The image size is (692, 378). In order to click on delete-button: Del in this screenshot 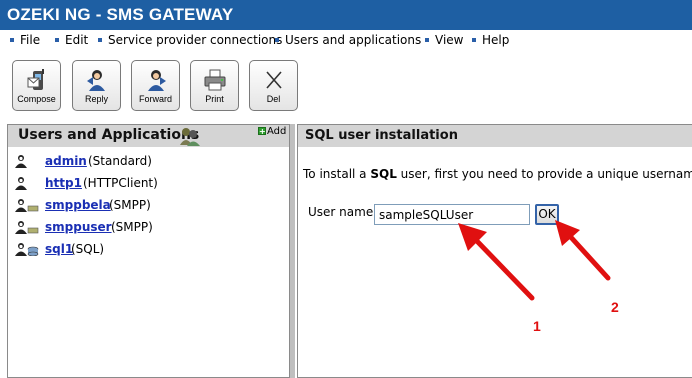, I will do `click(273, 85)`.